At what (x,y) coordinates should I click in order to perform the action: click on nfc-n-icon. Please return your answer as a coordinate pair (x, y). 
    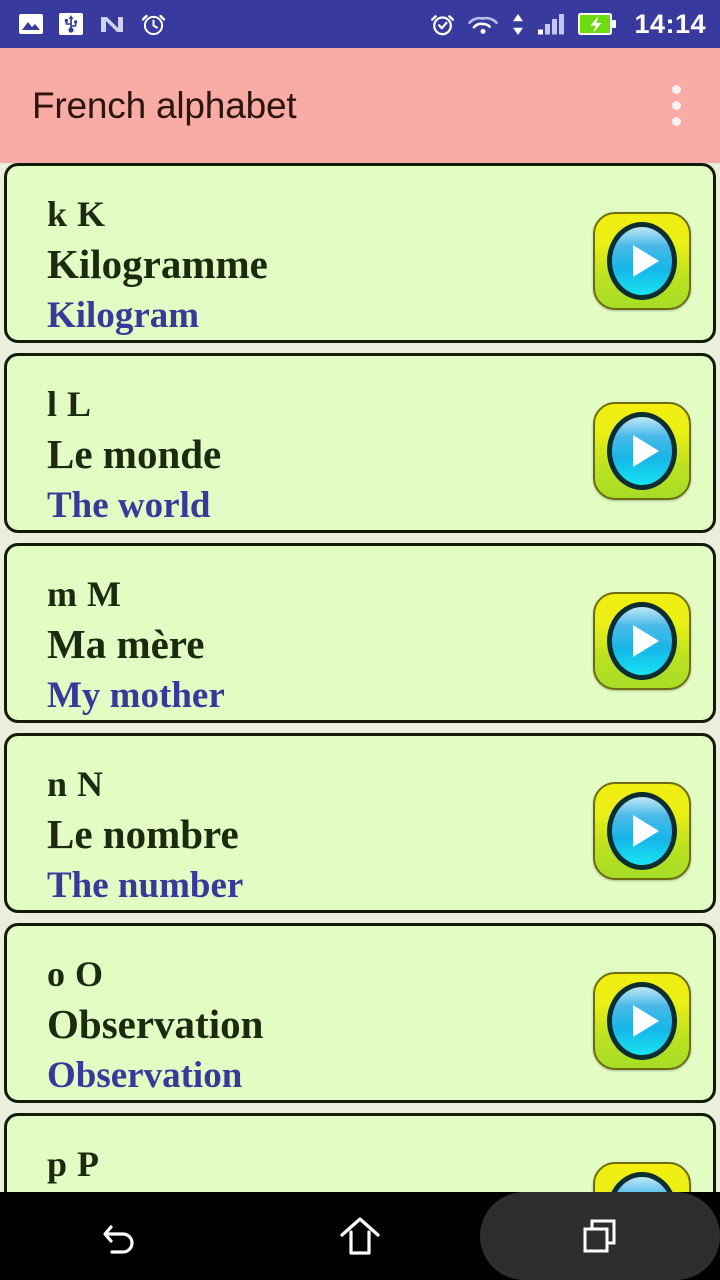
    Looking at the image, I should click on (112, 24).